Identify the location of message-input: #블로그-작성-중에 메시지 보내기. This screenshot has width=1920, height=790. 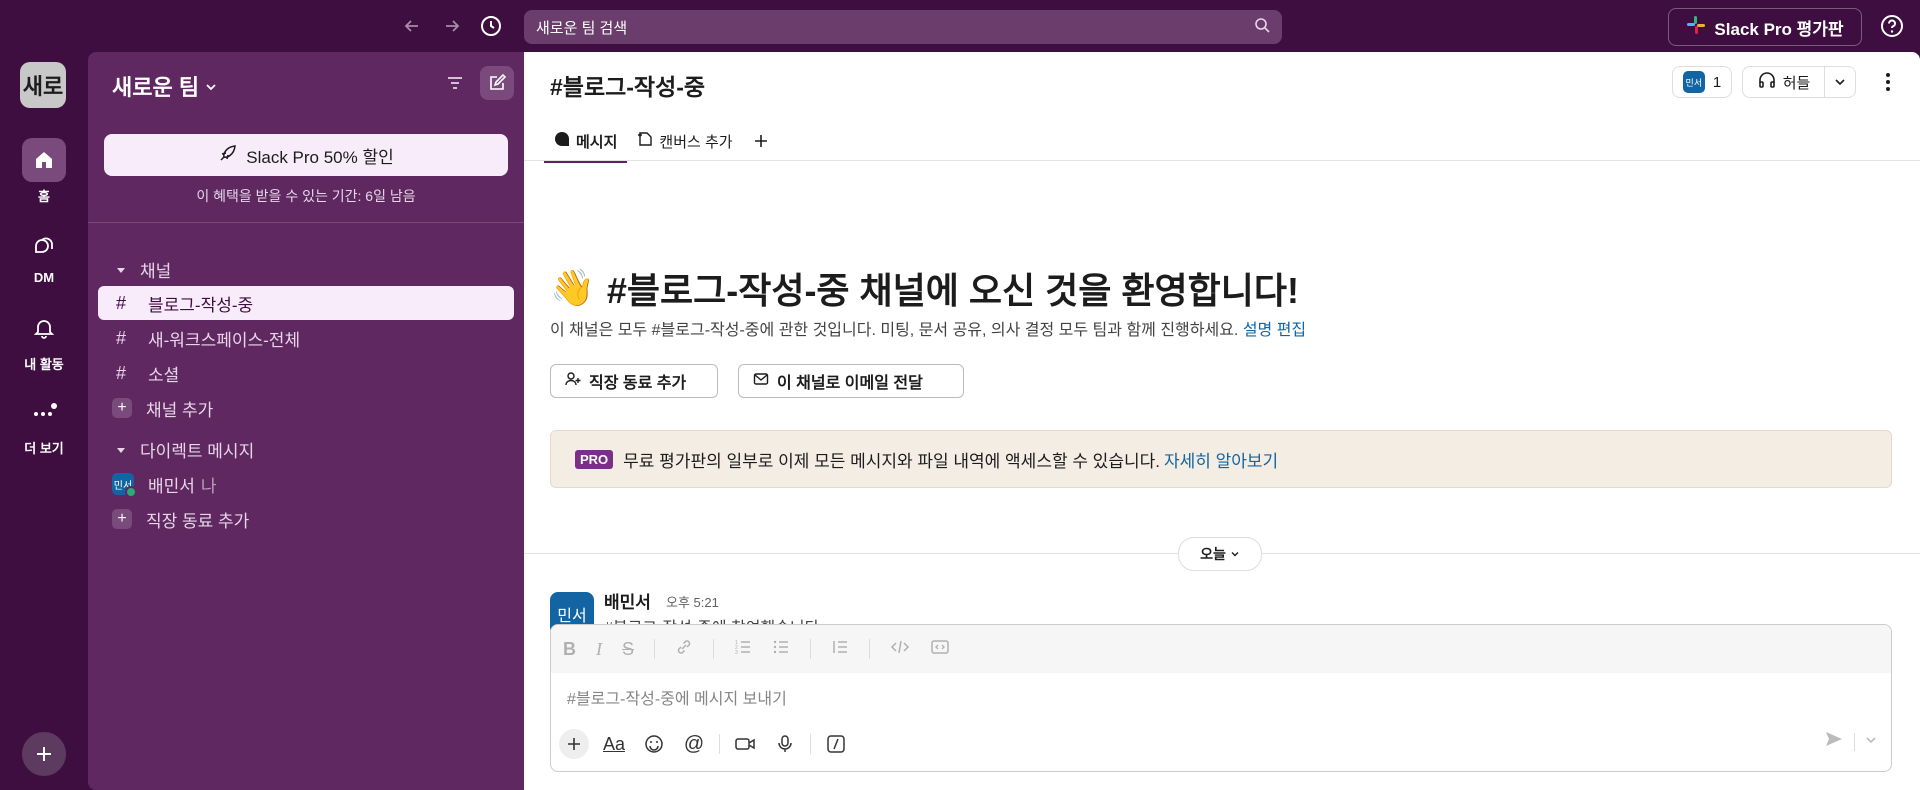
(677, 697).